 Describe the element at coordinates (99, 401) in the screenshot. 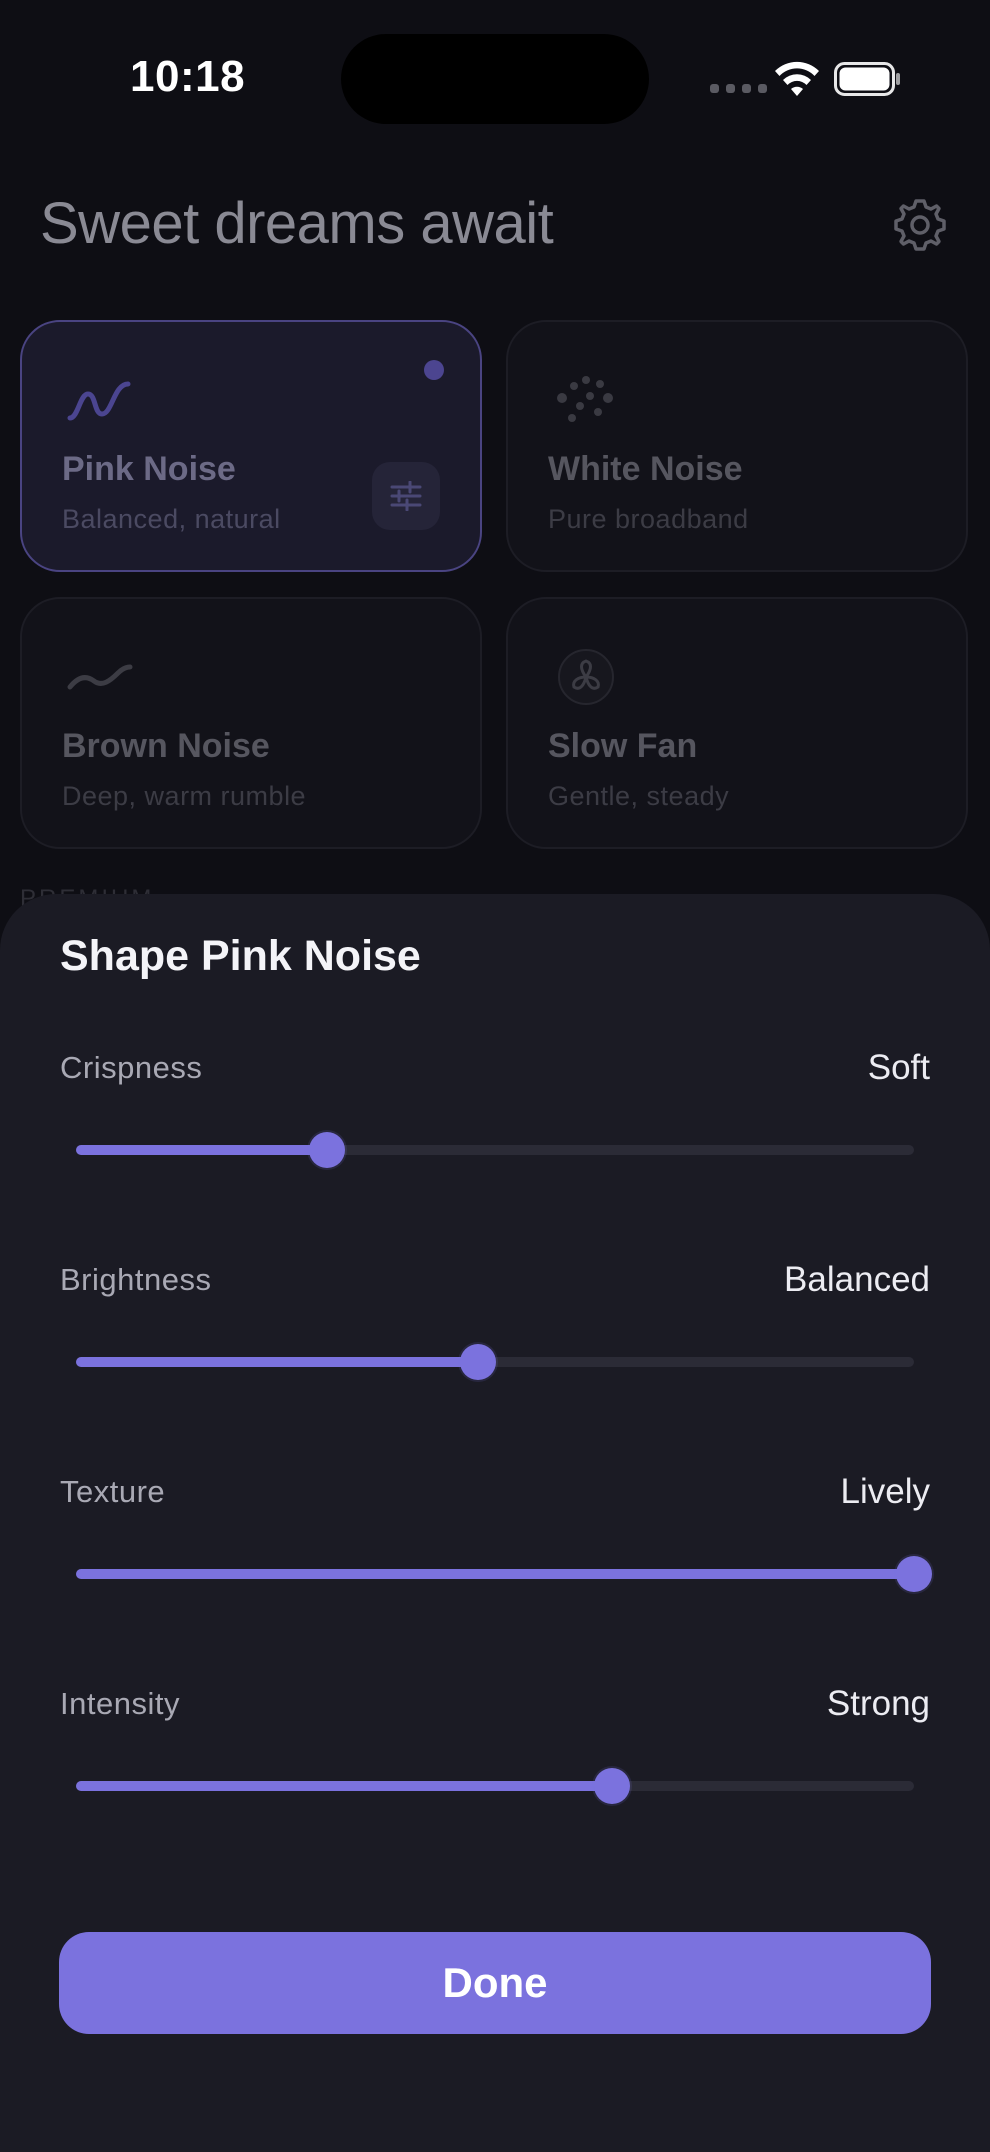

I see `wave-icon` at that location.